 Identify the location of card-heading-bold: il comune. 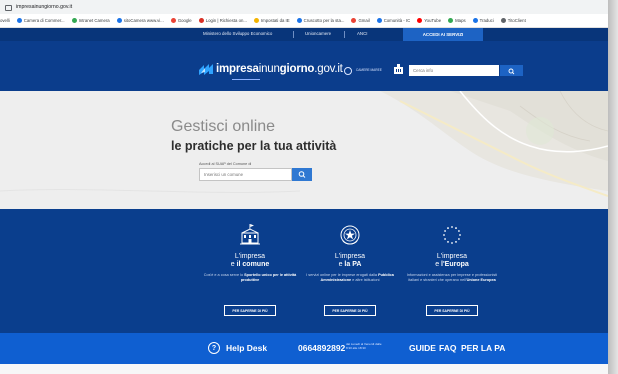
(253, 264).